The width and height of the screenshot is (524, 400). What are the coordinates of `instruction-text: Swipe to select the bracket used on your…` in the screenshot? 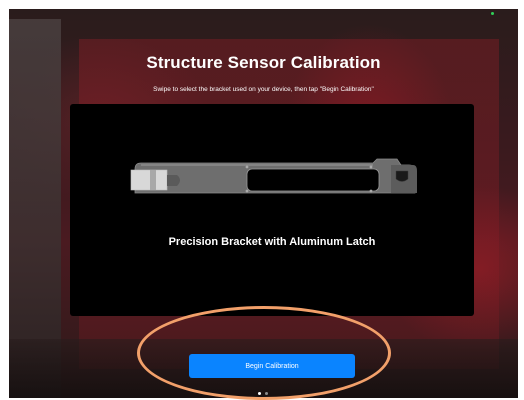 It's located at (263, 89).